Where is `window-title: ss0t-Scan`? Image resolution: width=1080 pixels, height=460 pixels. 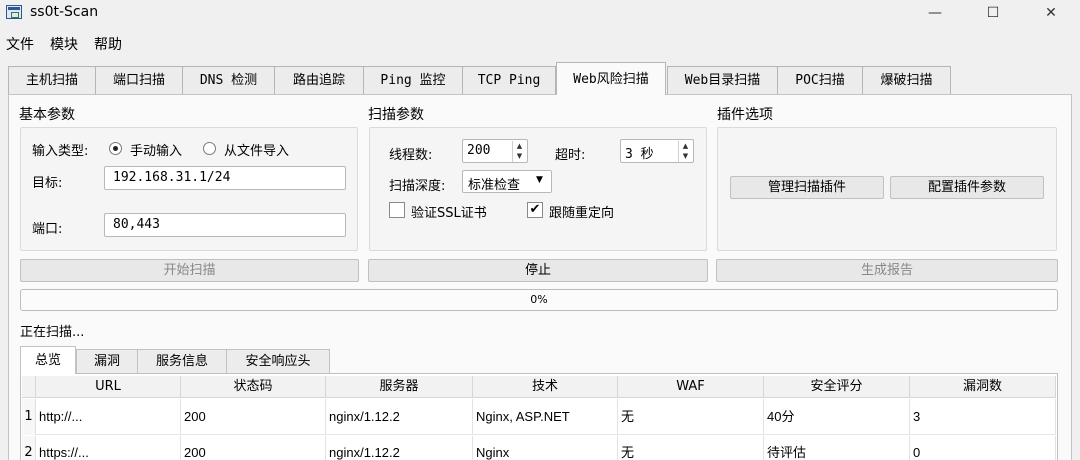 window-title: ss0t-Scan is located at coordinates (64, 12).